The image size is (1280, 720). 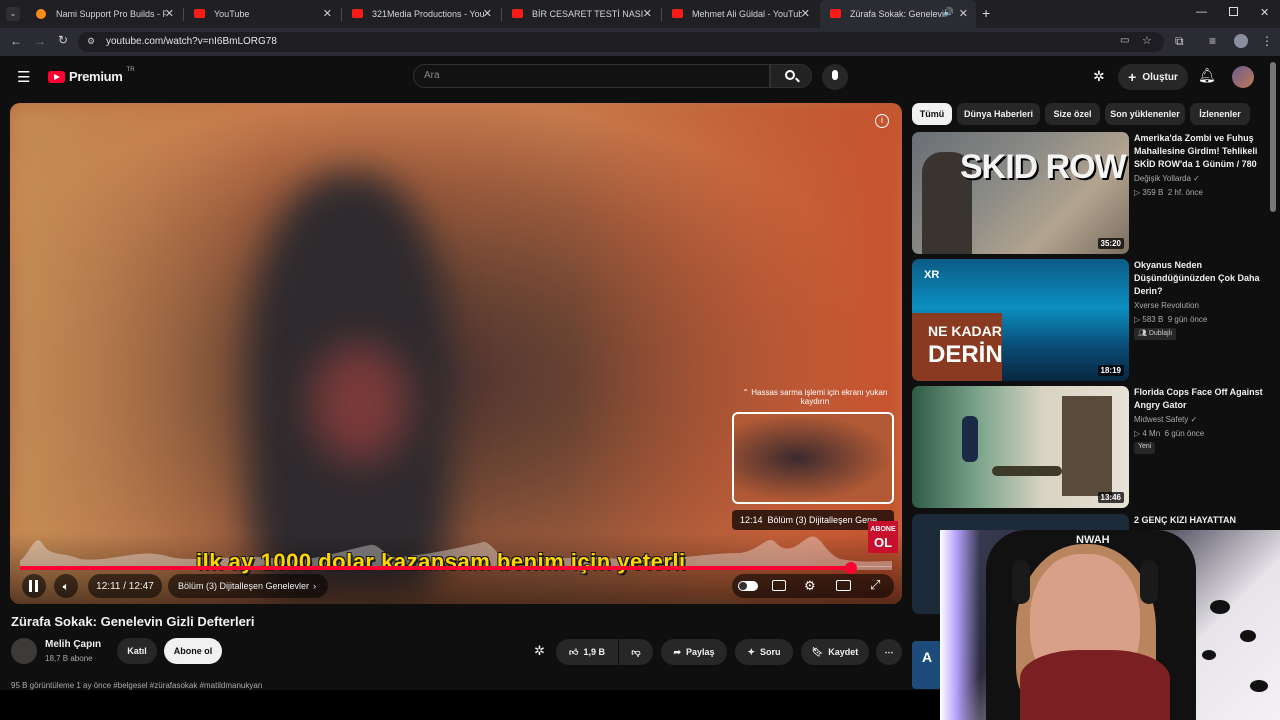 I want to click on site-info-icon: ⚙, so click(x=91, y=41).